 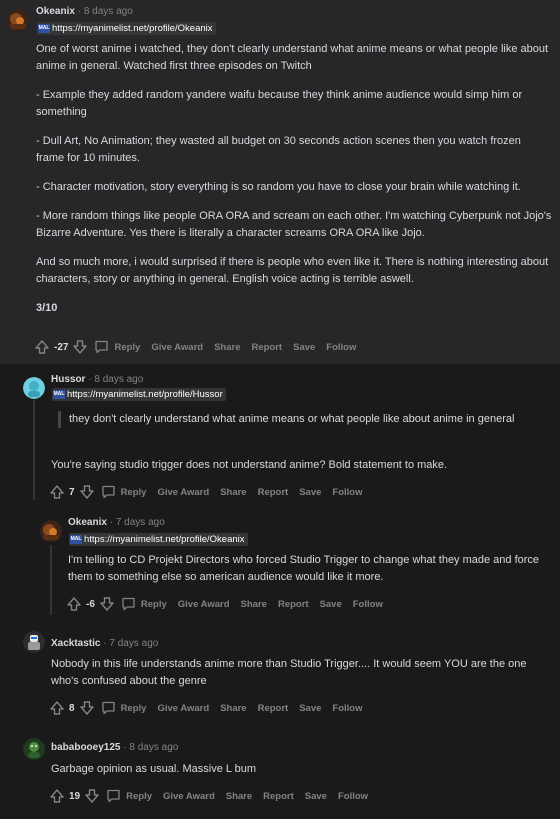 I want to click on comment-meta: Xacktastic · 7 days ago, so click(x=104, y=643).